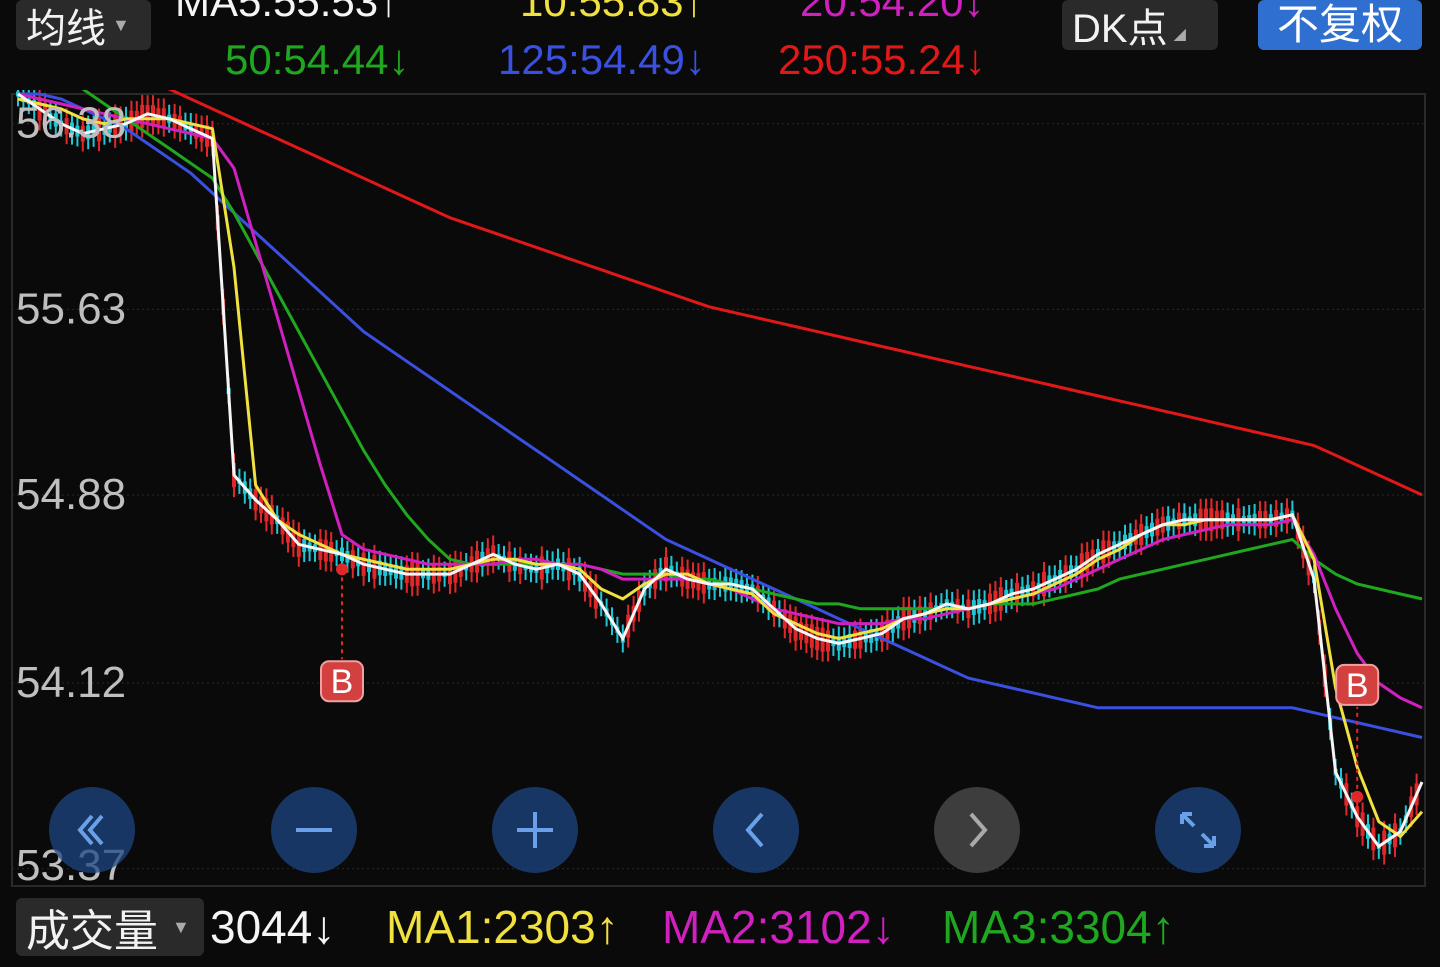 The image size is (1440, 967). I want to click on ma10-value: 10:55.83↑, so click(612, 12).